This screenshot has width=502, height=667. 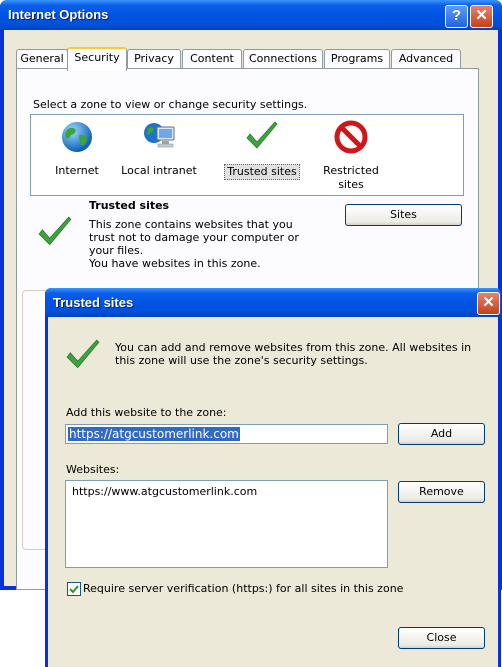 I want to click on checkmark-icon, so click(x=262, y=135).